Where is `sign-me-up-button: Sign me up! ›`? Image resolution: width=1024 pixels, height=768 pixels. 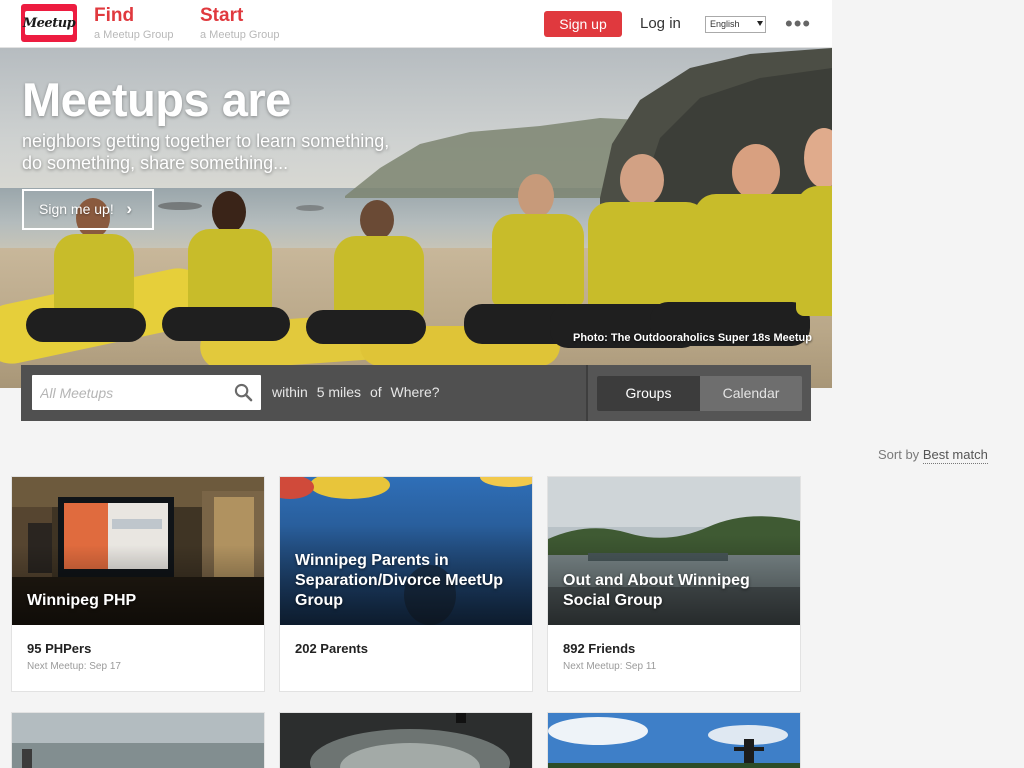
sign-me-up-button: Sign me up! › is located at coordinates (88, 209).